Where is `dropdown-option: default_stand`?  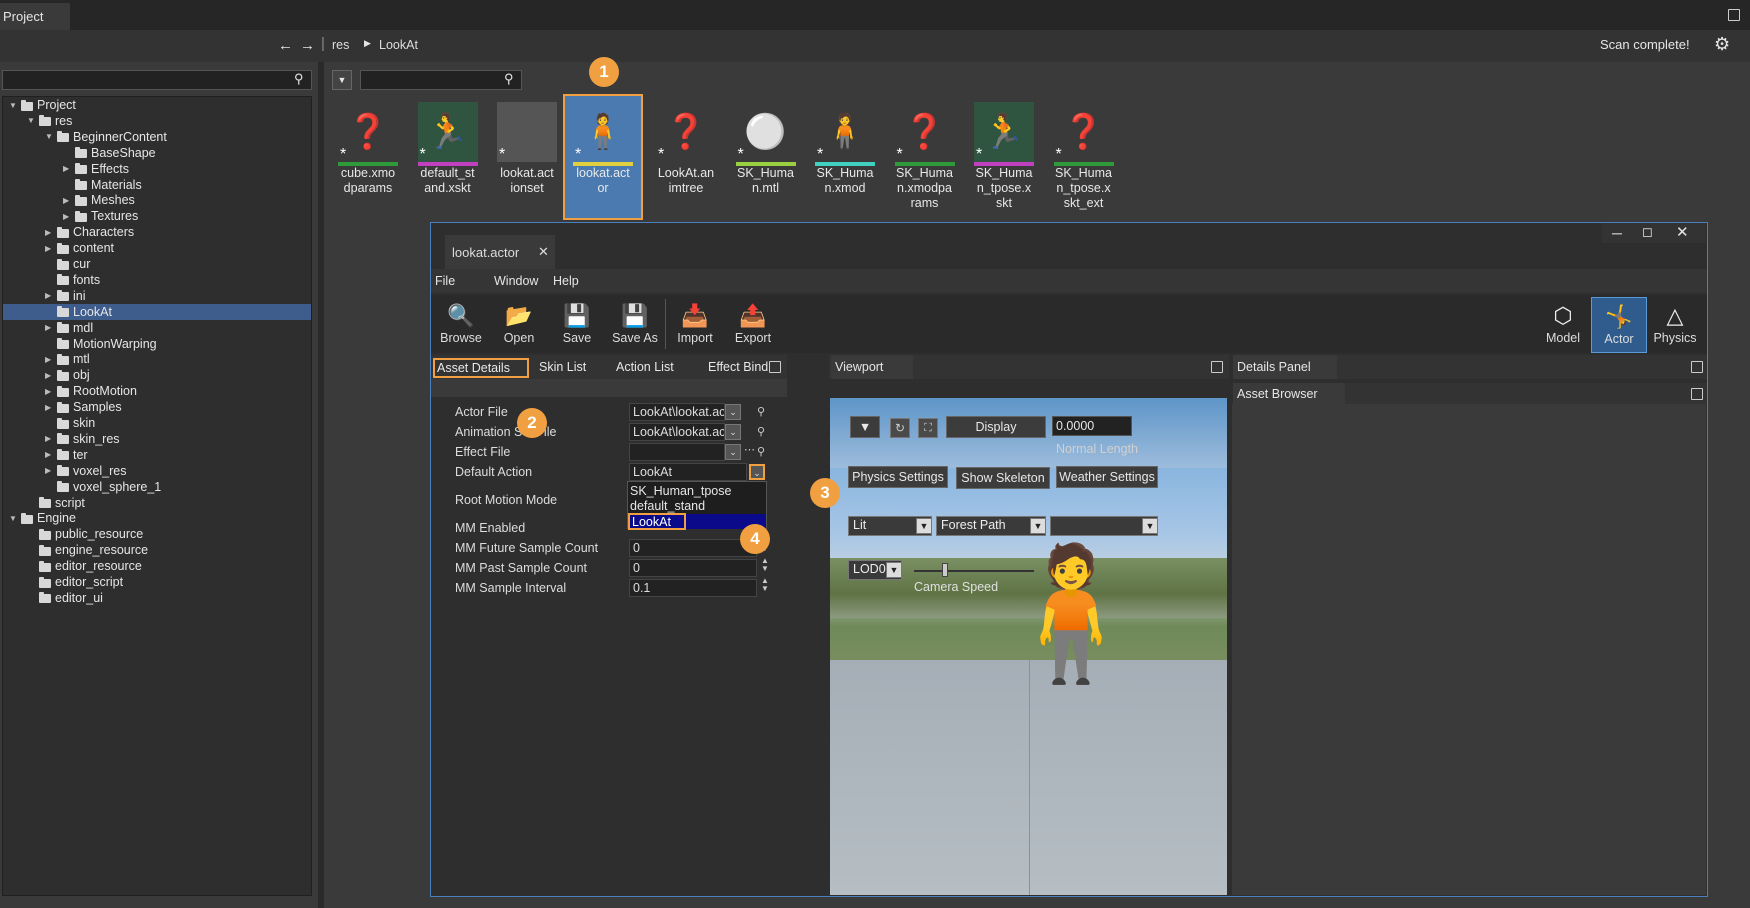
dropdown-option: default_stand is located at coordinates (667, 506).